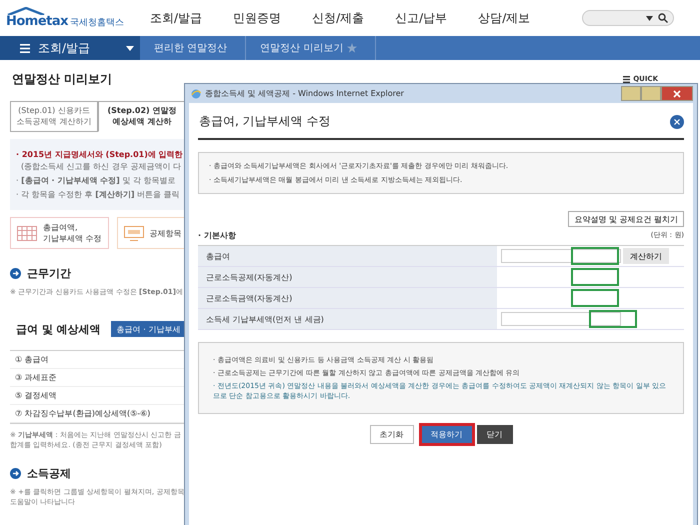 The image size is (700, 525). What do you see at coordinates (101, 166) in the screenshot?
I see `notice-text: (종합소득세 신고를 하신 경우 공제금액이 다` at bounding box center [101, 166].